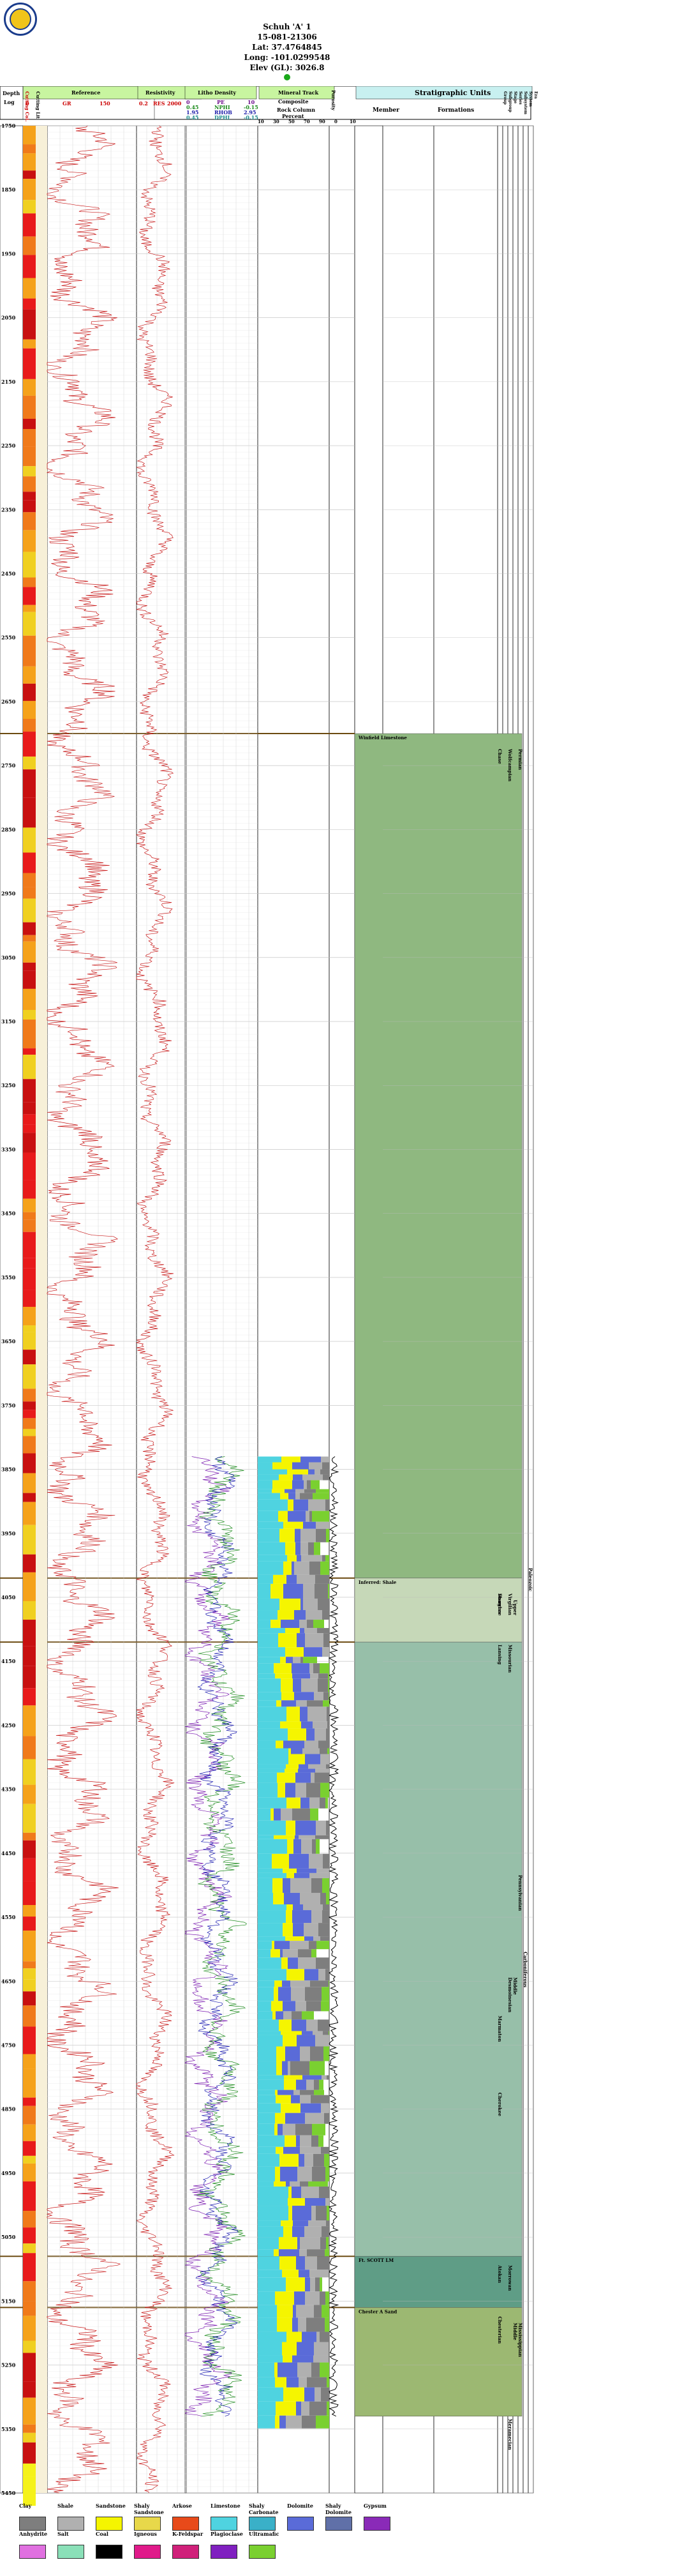  Describe the element at coordinates (287, 37) in the screenshot. I see `well-api: 15-081-21306` at that location.